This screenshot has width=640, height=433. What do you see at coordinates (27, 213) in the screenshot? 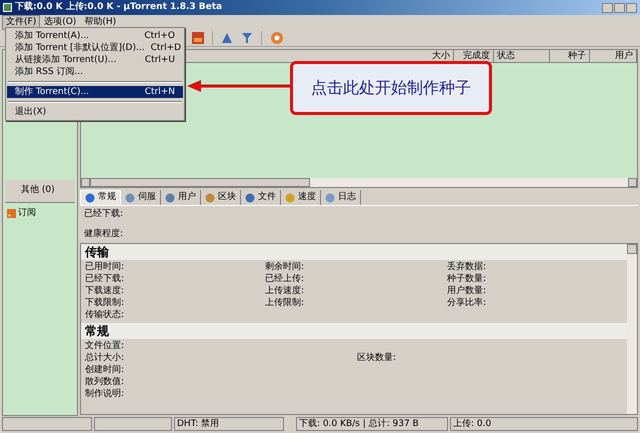
I see `sidebar-item: 订阅` at bounding box center [27, 213].